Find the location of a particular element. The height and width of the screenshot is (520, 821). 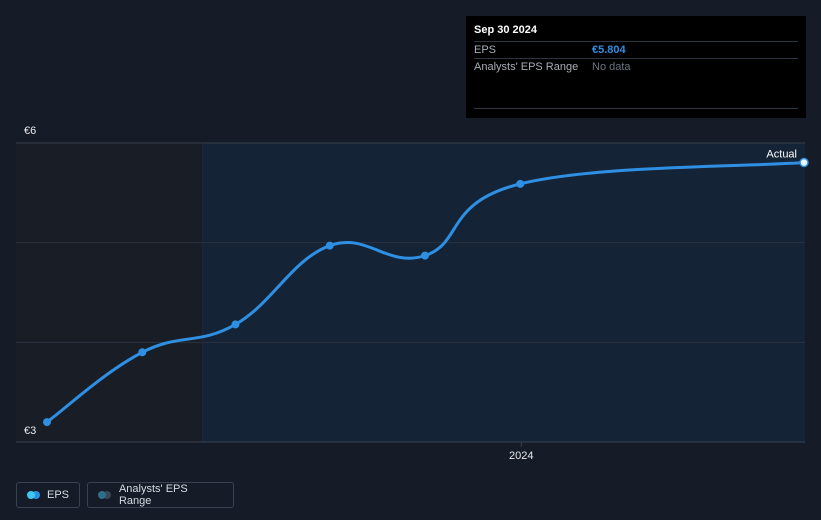

eps-legend-icon is located at coordinates (33, 495).